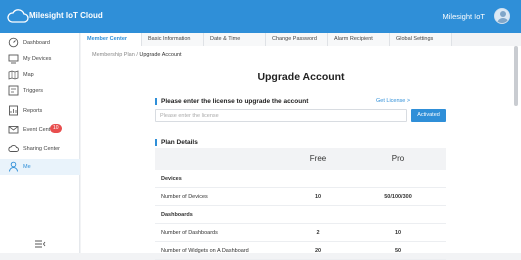  I want to click on table-cell: 50, so click(398, 251).